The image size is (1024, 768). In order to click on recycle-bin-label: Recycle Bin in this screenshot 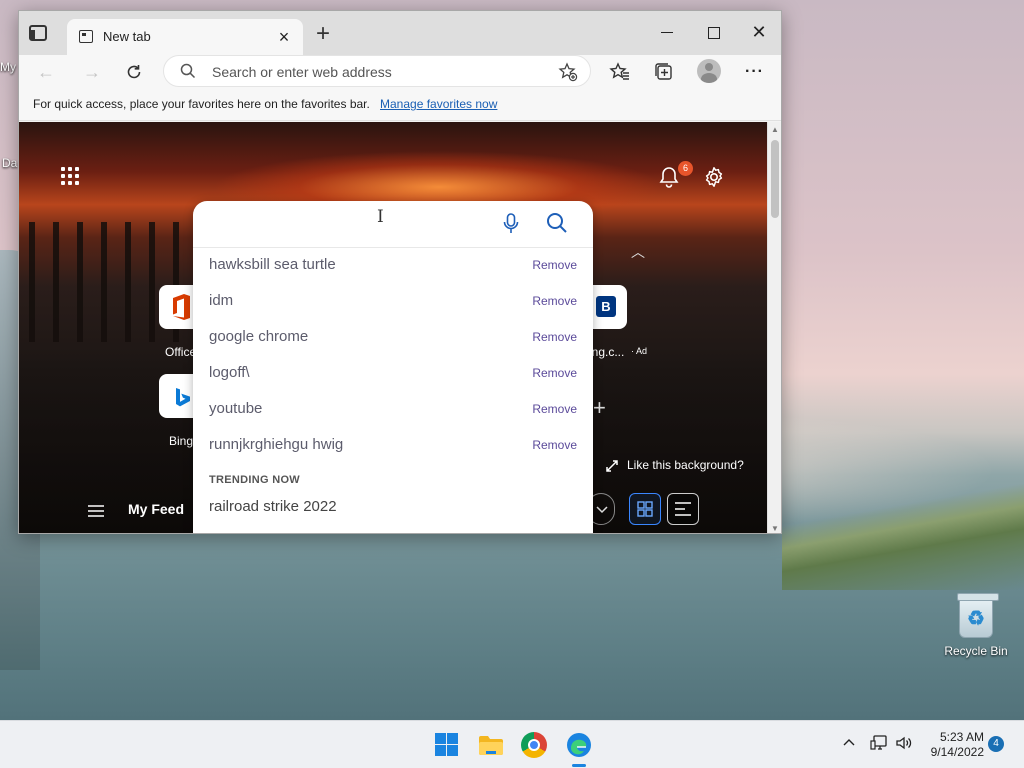, I will do `click(976, 651)`.